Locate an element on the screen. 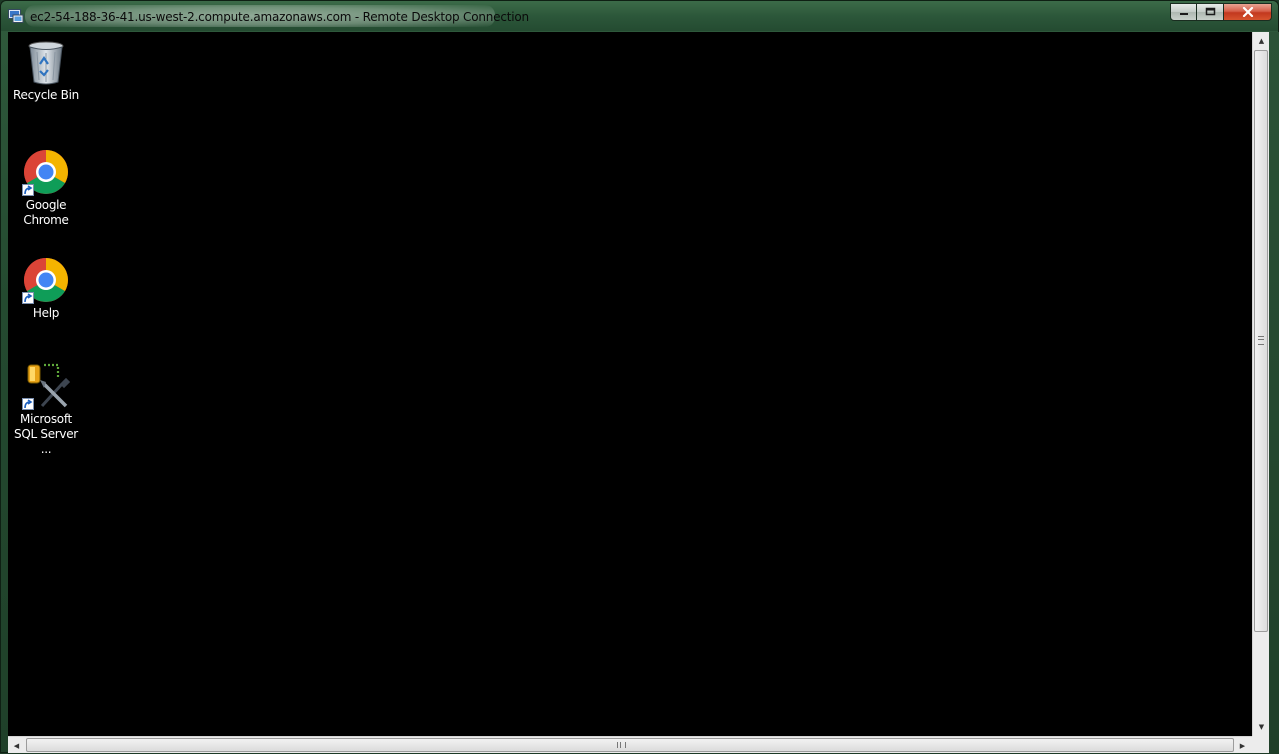  caption-buttons is located at coordinates (1221, 13).